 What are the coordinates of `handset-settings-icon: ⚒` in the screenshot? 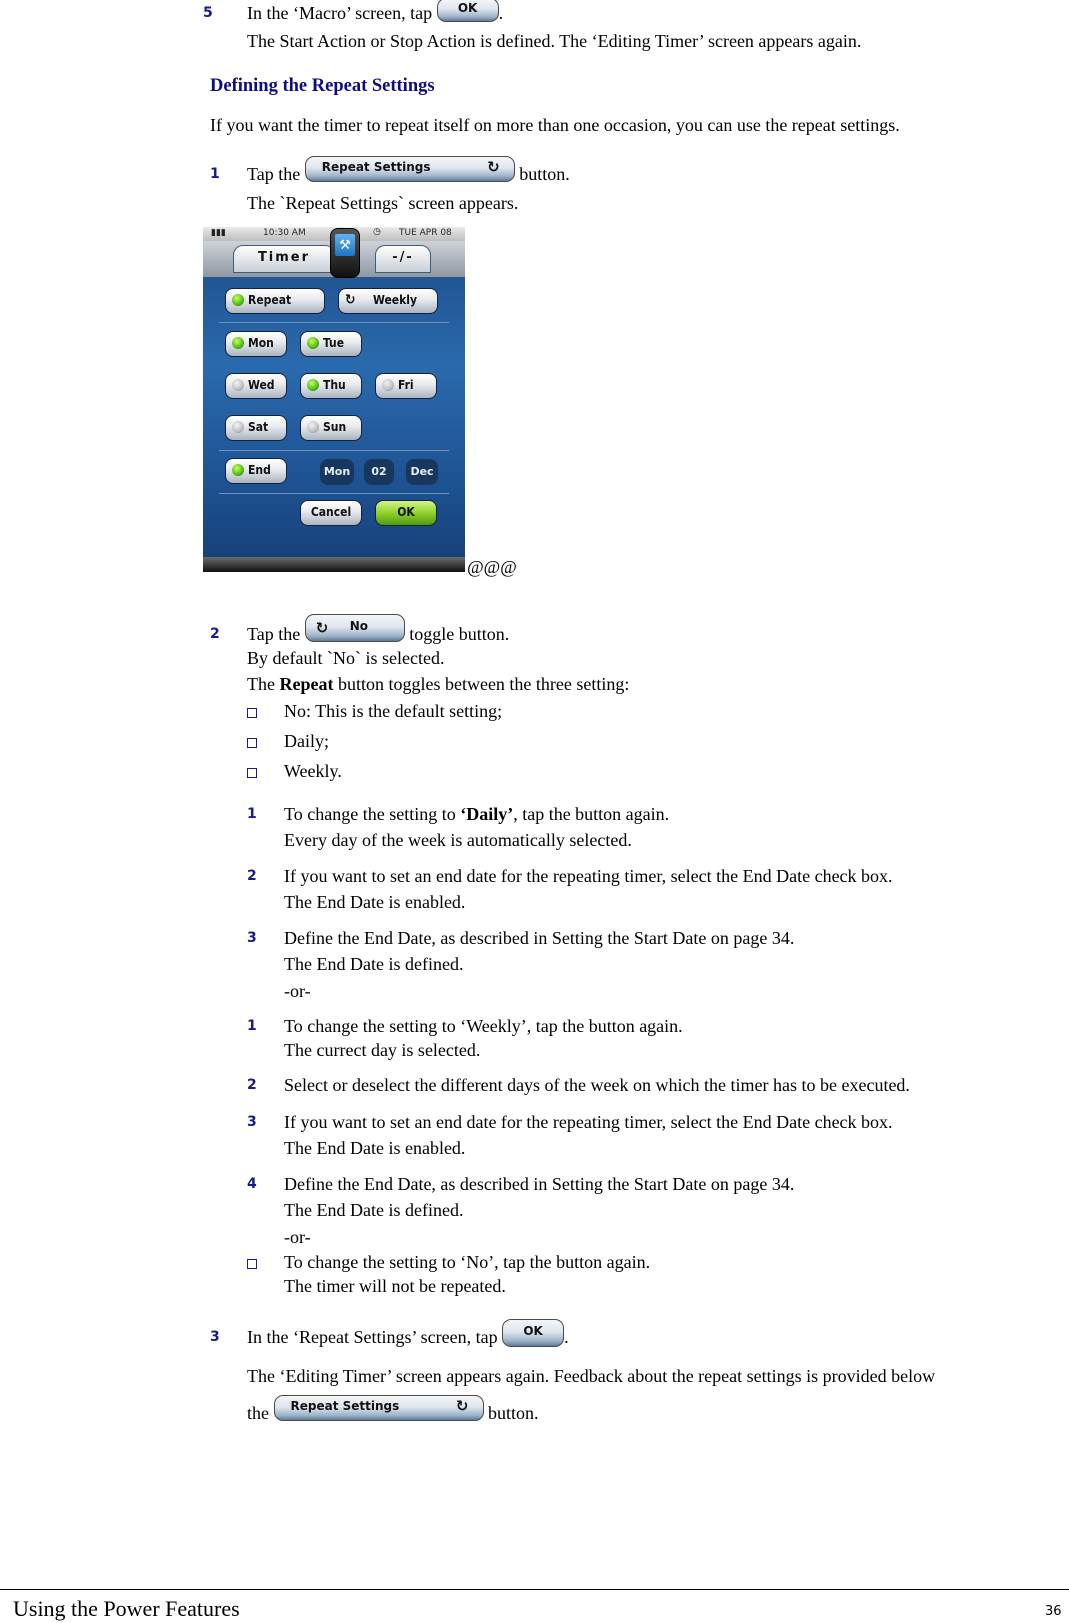 It's located at (345, 253).